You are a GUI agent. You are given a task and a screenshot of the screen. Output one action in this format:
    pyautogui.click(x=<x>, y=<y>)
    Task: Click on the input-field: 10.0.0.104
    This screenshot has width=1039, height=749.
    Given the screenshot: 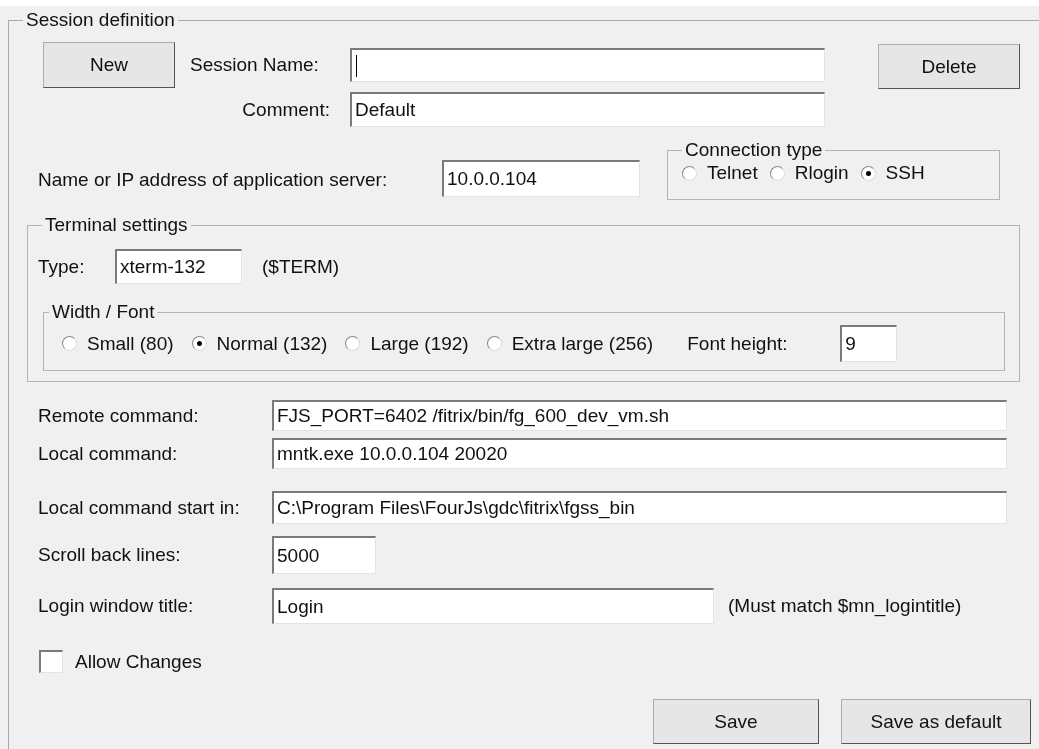 What is the action you would take?
    pyautogui.click(x=541, y=178)
    